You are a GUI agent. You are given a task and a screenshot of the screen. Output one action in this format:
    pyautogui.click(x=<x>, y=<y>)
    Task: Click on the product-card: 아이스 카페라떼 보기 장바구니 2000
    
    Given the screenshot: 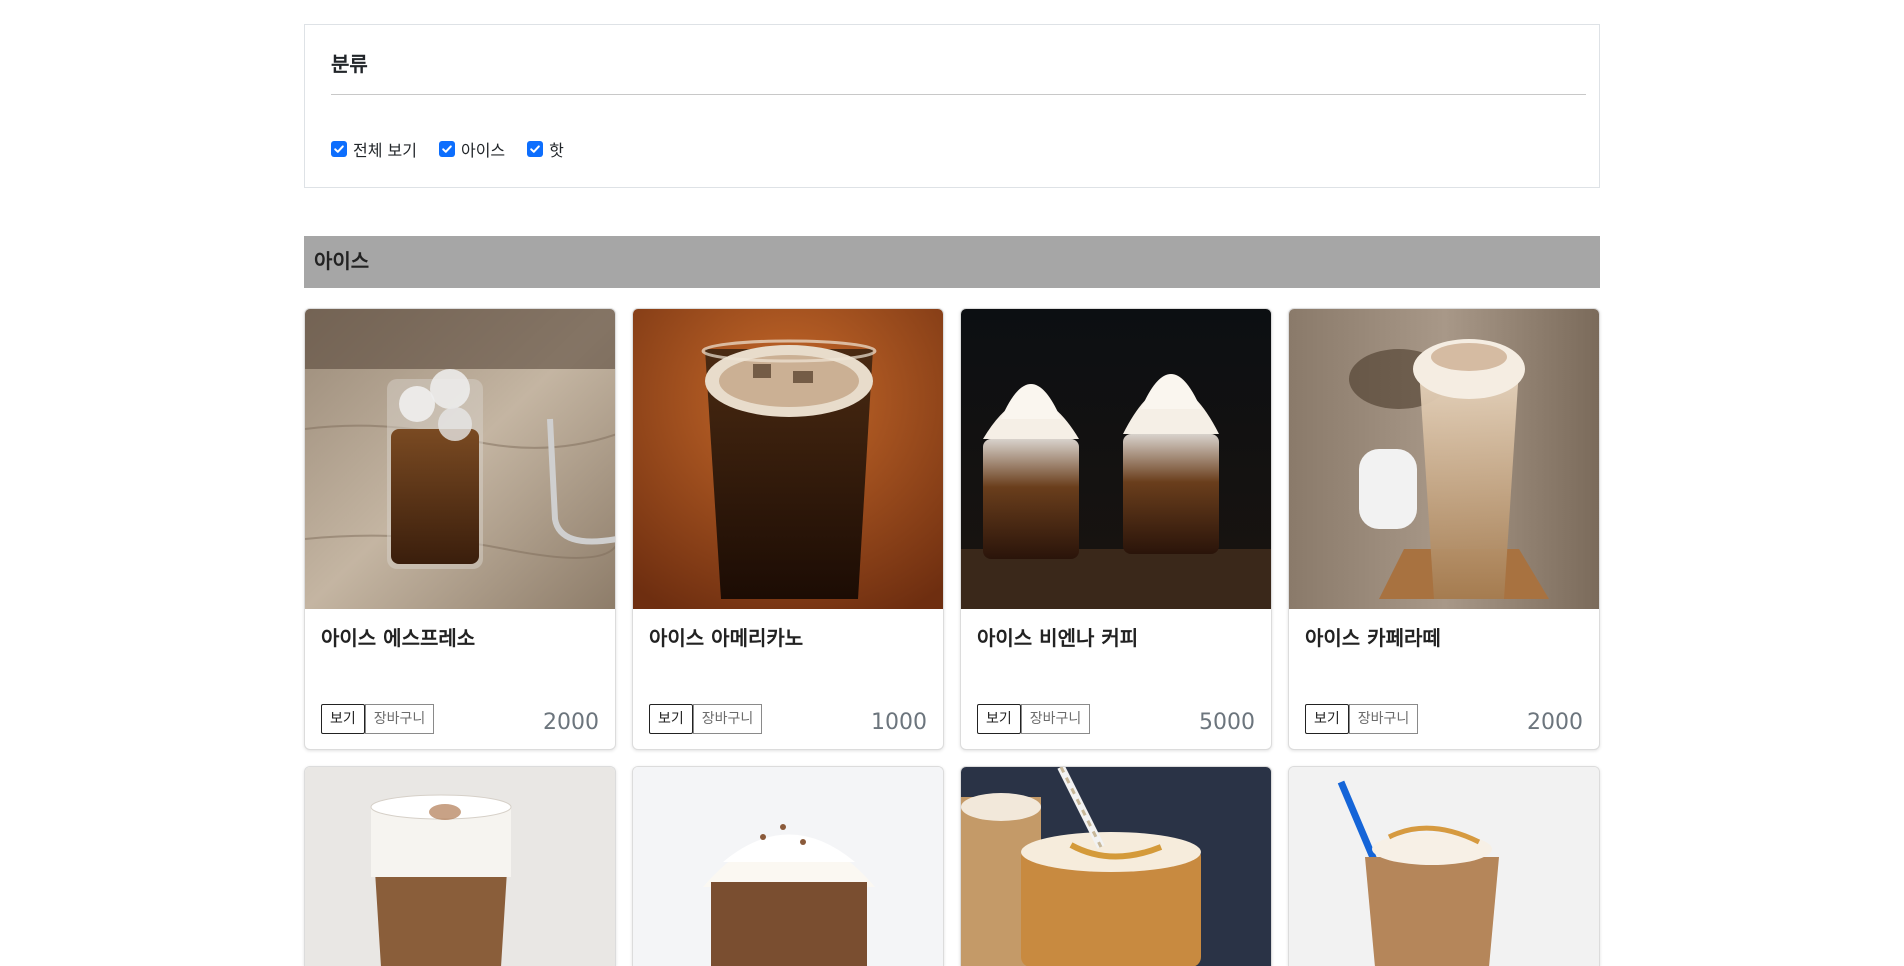 What is the action you would take?
    pyautogui.click(x=1444, y=529)
    